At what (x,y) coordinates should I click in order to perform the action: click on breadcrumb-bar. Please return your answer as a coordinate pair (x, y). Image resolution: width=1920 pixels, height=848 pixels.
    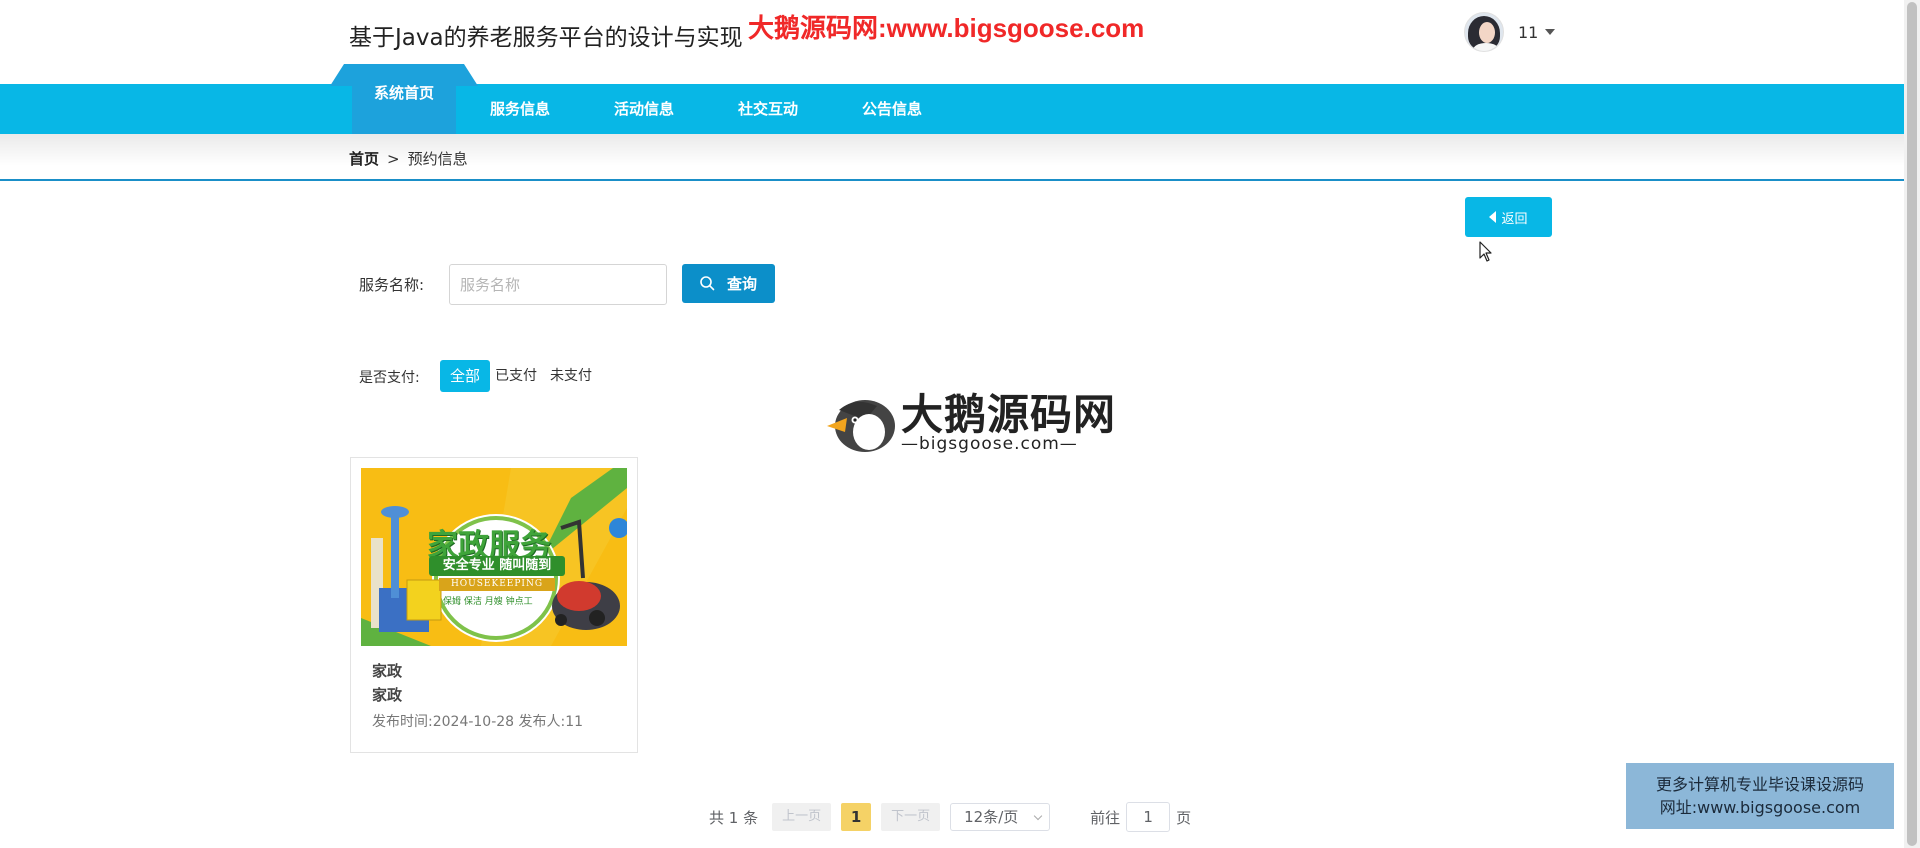
    Looking at the image, I should click on (952, 157).